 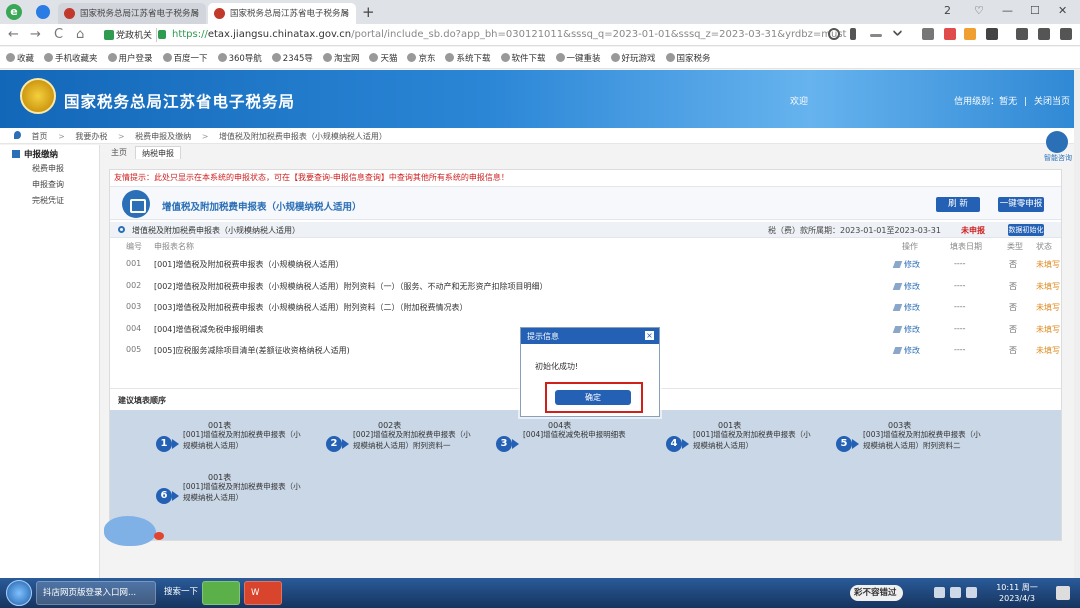 What do you see at coordinates (185, 58) in the screenshot?
I see `bookmark-item: 百度一下` at bounding box center [185, 58].